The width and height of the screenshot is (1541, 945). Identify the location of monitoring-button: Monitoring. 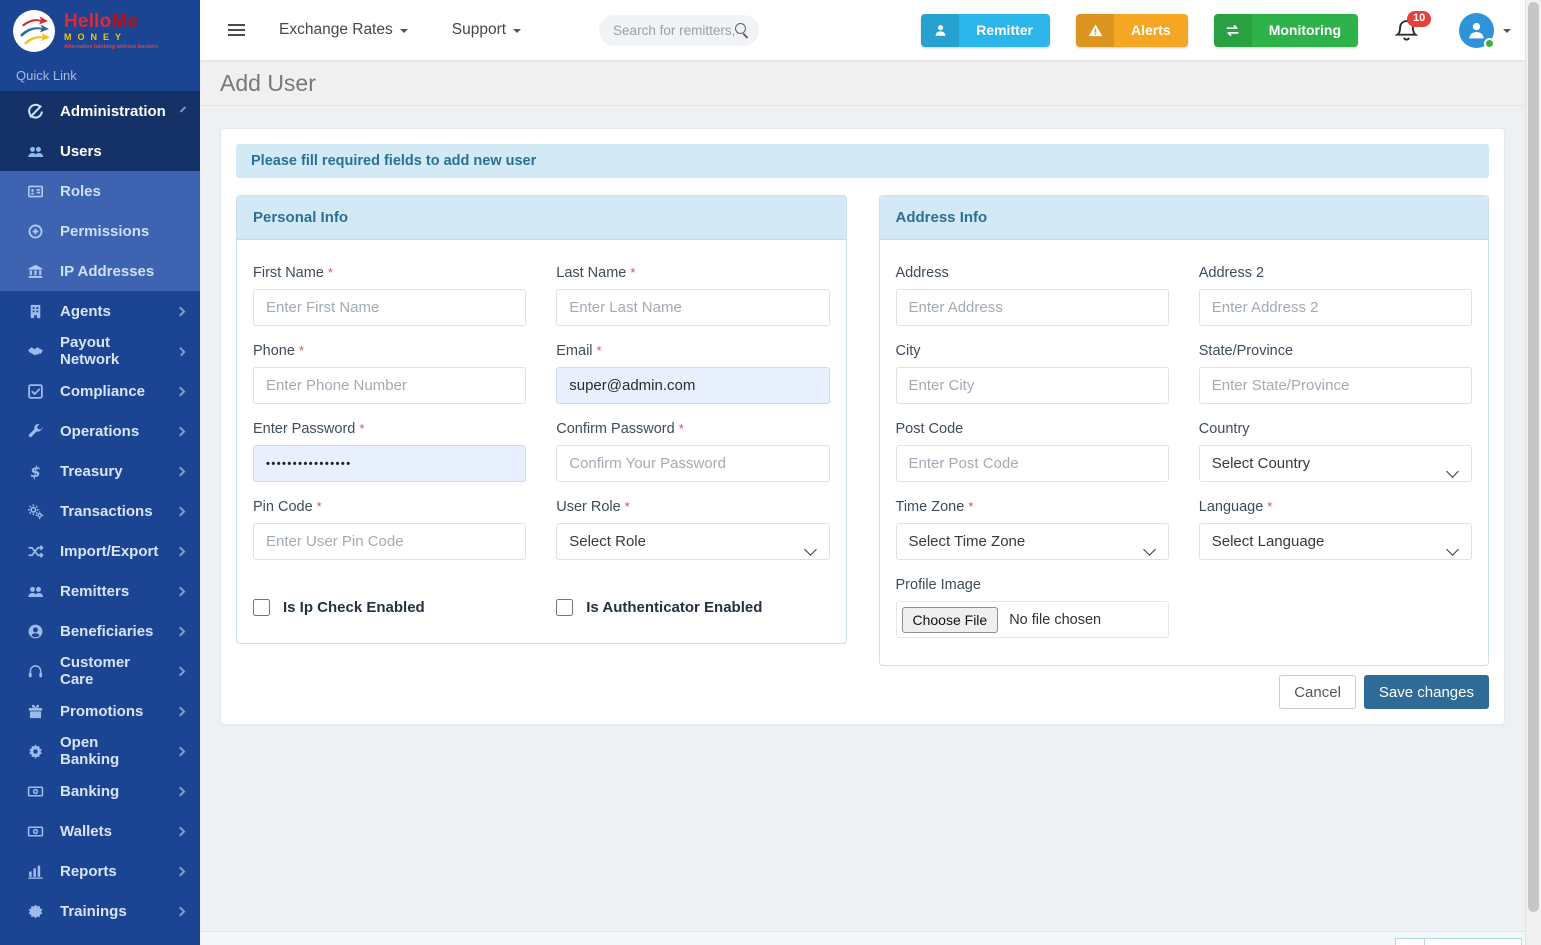
(1285, 30).